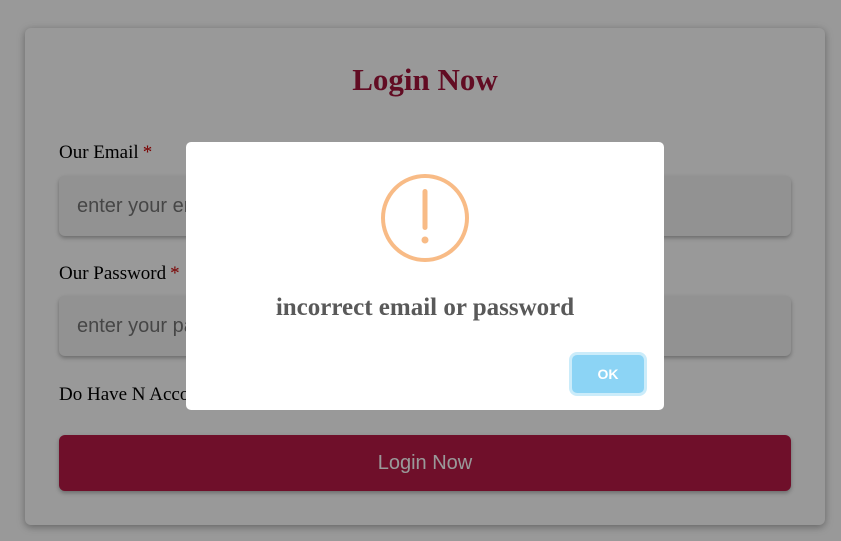 The width and height of the screenshot is (841, 541). What do you see at coordinates (425, 307) in the screenshot?
I see `alert-message: incorrect email or password` at bounding box center [425, 307].